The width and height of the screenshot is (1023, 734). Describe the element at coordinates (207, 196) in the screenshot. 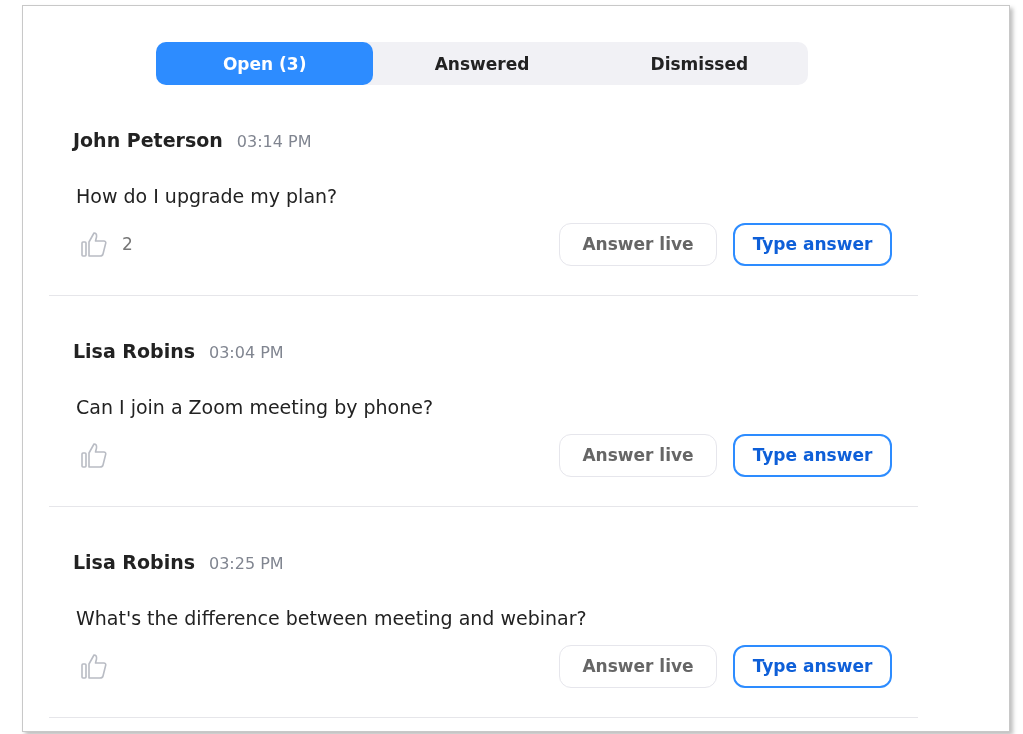

I see `question-text: How do I upgrade my plan?` at that location.